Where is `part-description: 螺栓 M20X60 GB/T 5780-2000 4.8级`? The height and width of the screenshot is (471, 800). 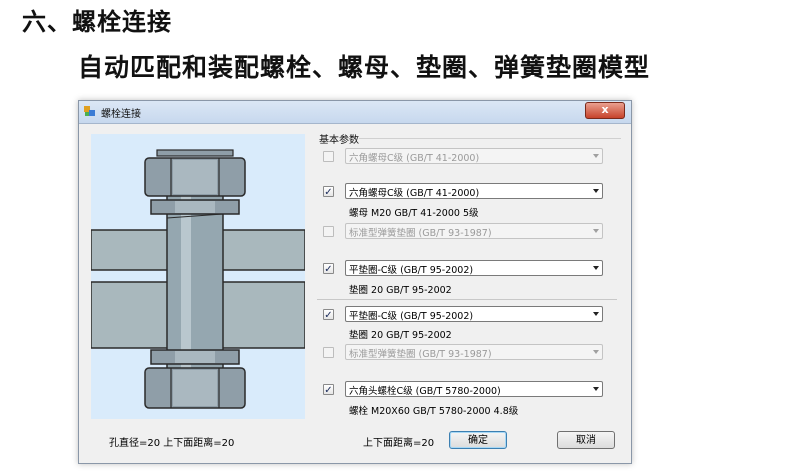 part-description: 螺栓 M20X60 GB/T 5780-2000 4.8级 is located at coordinates (434, 411).